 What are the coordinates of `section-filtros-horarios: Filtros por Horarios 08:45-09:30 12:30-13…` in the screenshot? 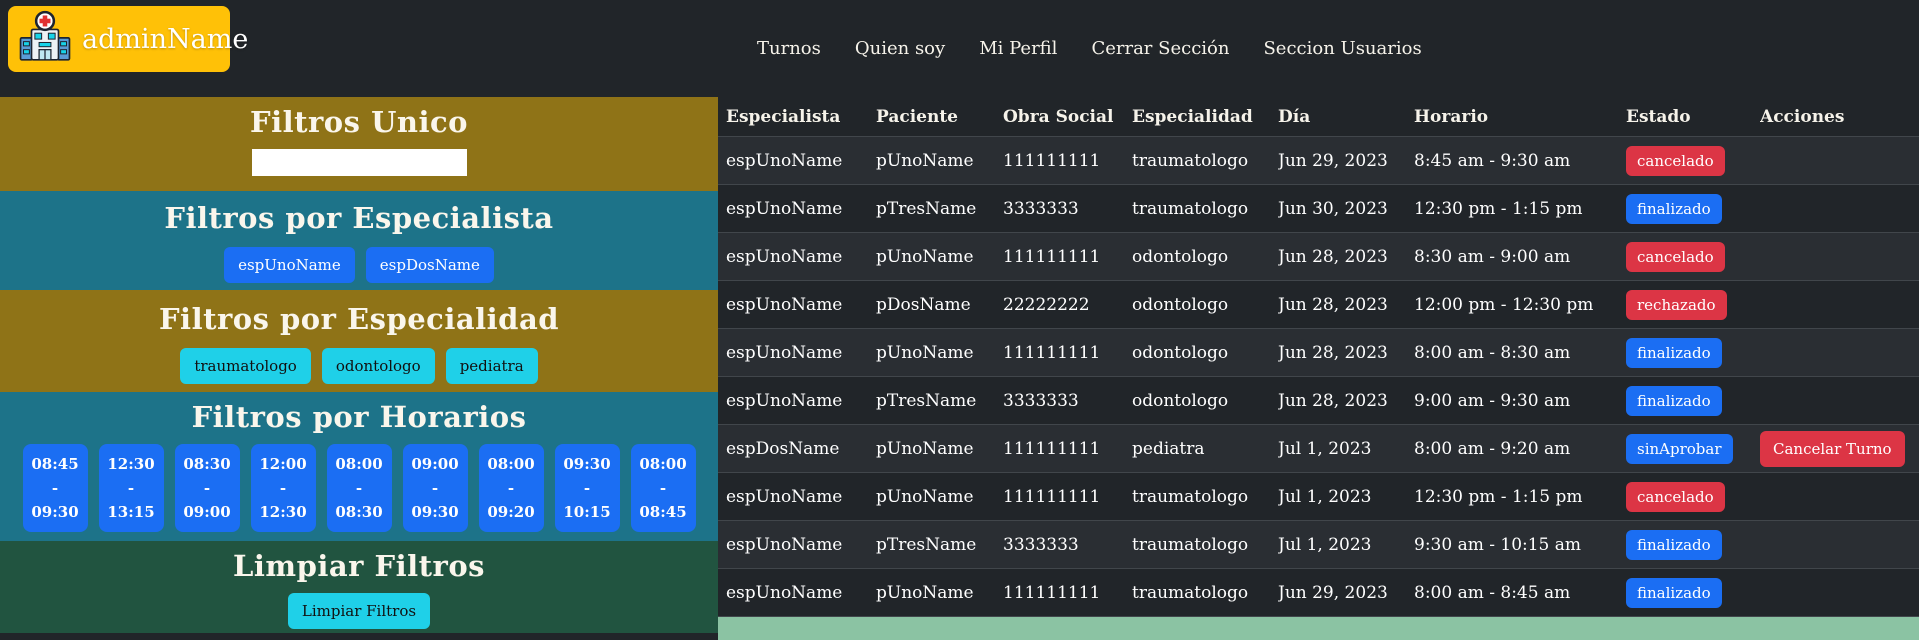 It's located at (359, 466).